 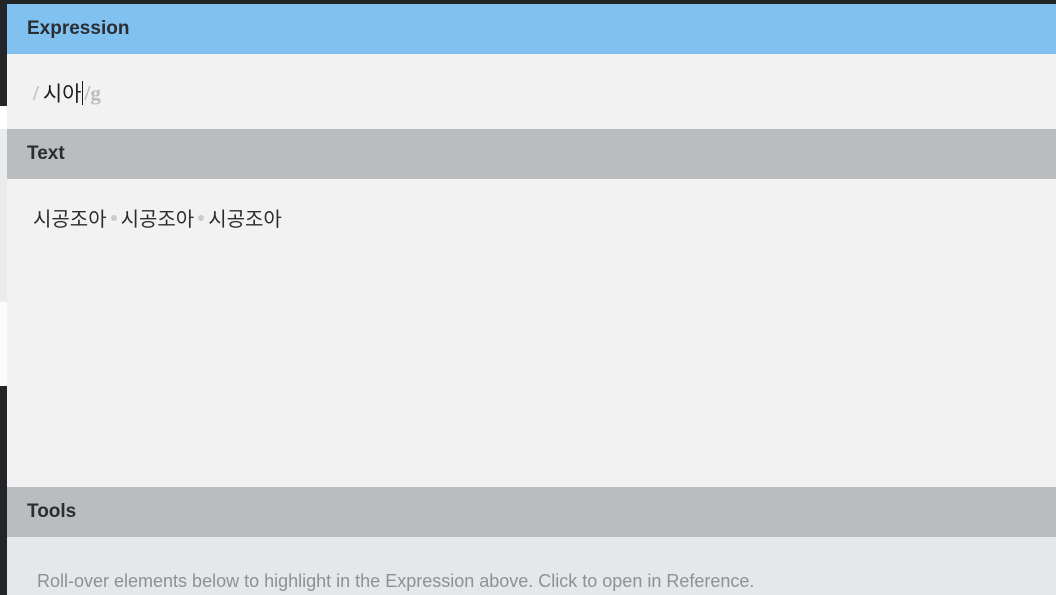 What do you see at coordinates (531, 91) in the screenshot?
I see `expression-editor: / 시아 / g` at bounding box center [531, 91].